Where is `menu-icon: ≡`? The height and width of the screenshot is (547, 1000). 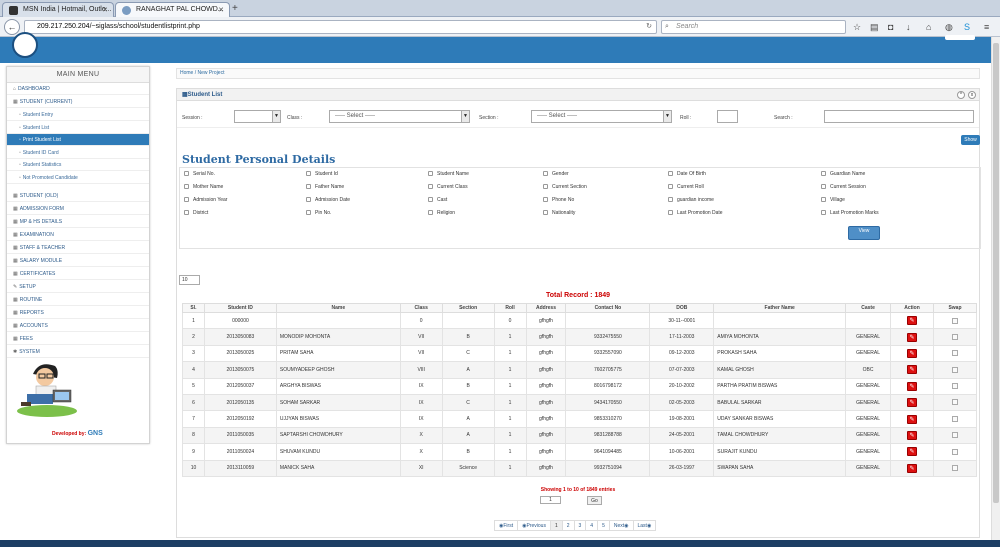 menu-icon: ≡ is located at coordinates (986, 27).